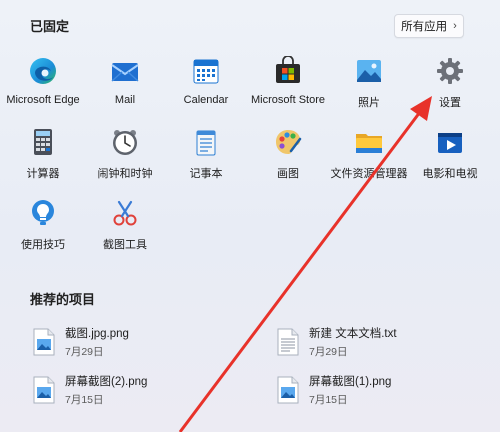  I want to click on app-label: Calendar, so click(206, 100).